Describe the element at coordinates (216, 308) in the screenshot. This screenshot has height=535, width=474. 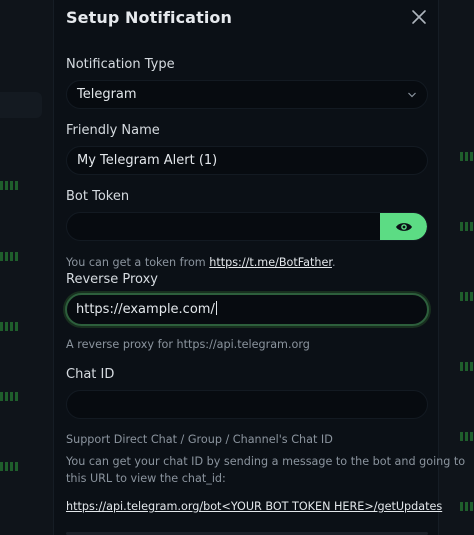
I see `text-caret` at that location.